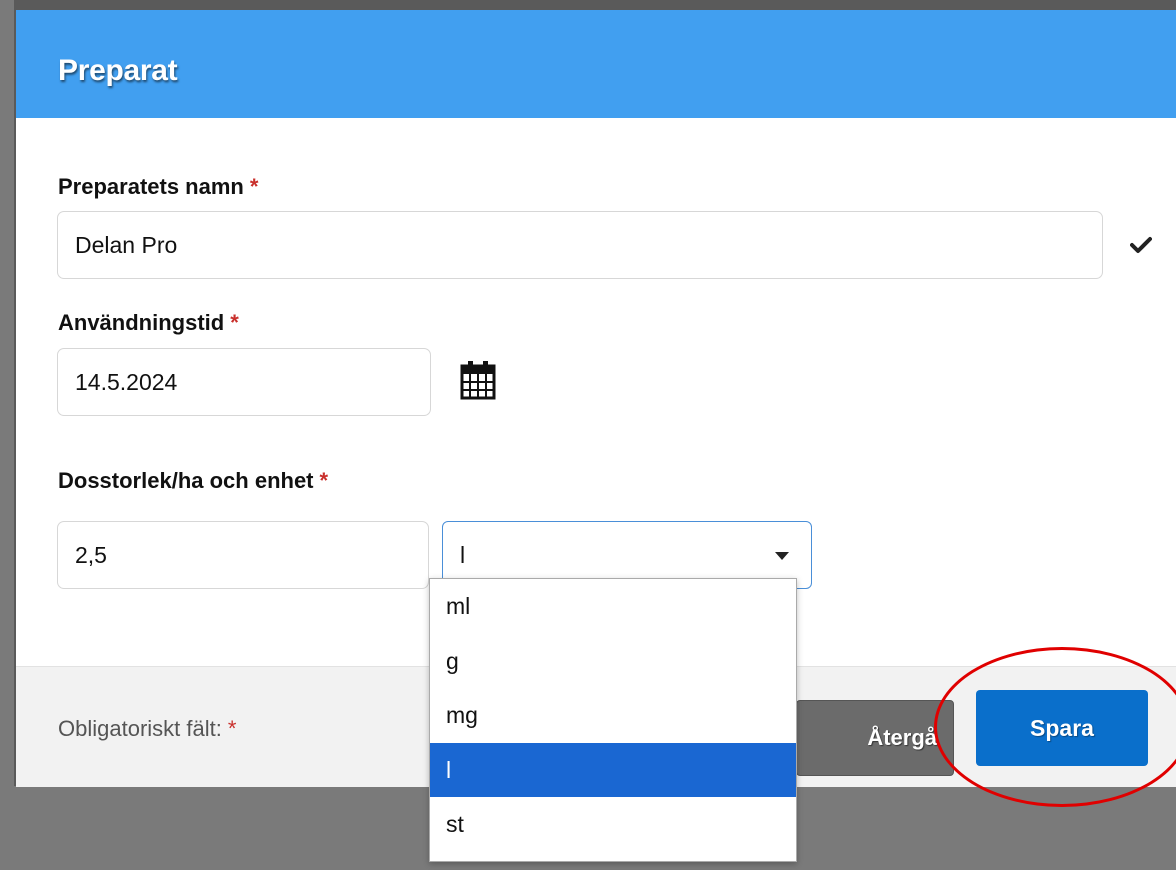  Describe the element at coordinates (140, 728) in the screenshot. I see `required-note-text: Obligatoriskt fält:` at that location.